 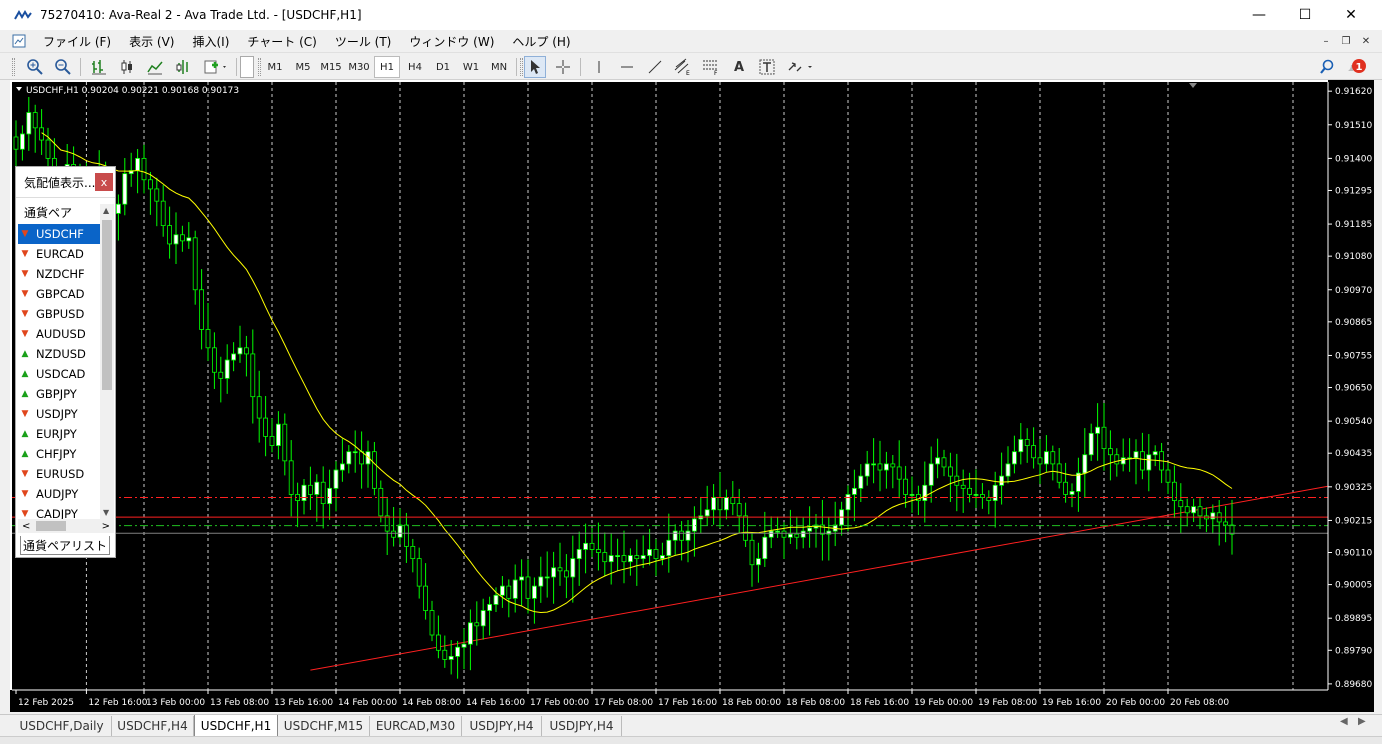 I want to click on minimize-icon: —, so click(x=1259, y=15).